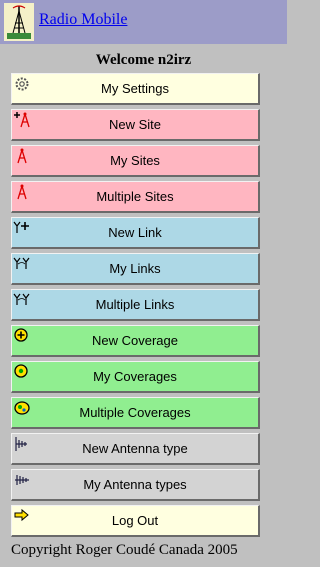 The width and height of the screenshot is (320, 567). Describe the element at coordinates (83, 20) in the screenshot. I see `app-title-link: Radio Mobile` at that location.